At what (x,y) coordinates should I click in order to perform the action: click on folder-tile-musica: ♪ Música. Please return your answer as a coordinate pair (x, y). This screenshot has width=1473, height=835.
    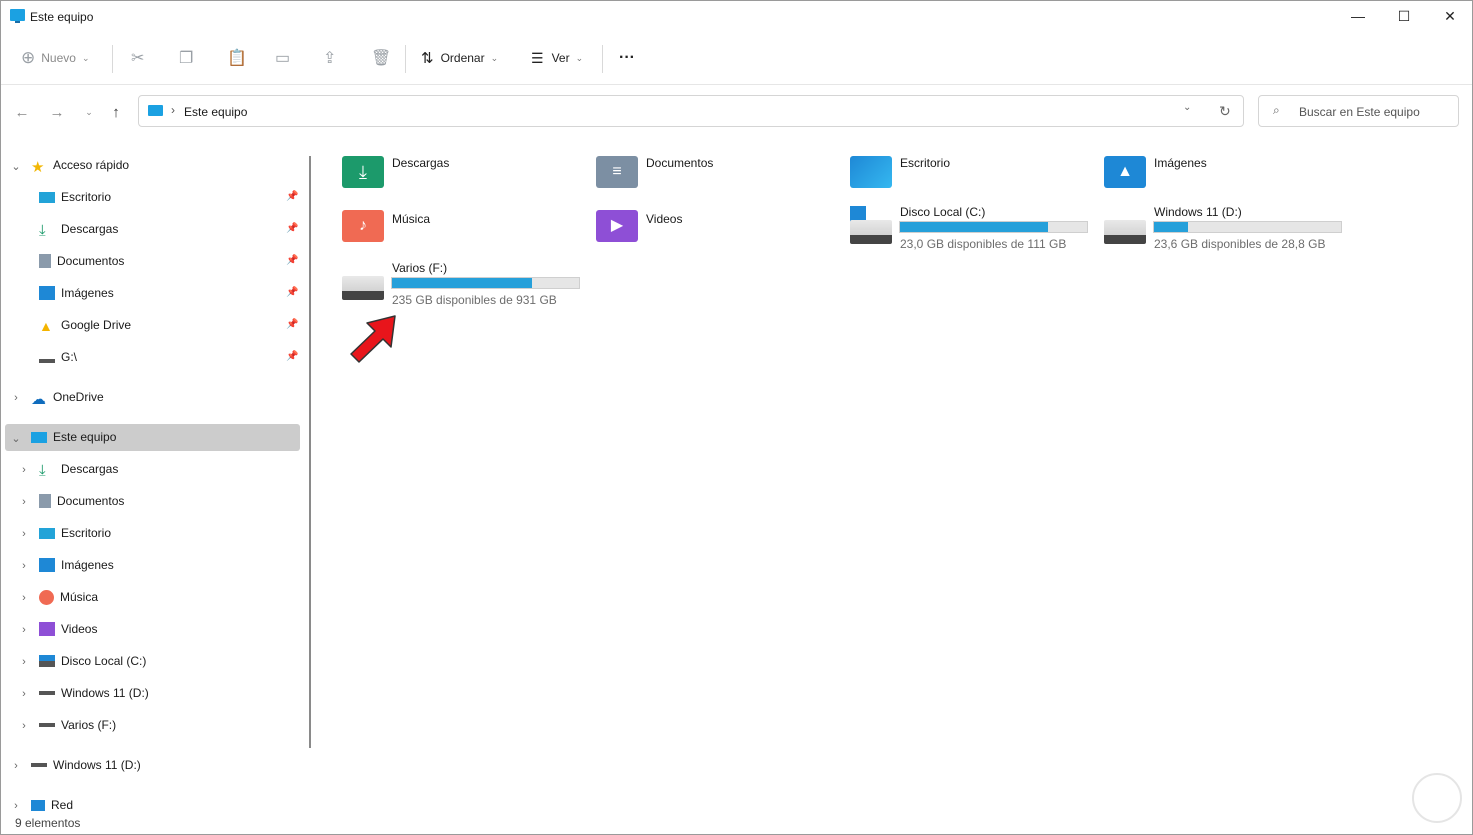
    Looking at the image, I should click on (455, 226).